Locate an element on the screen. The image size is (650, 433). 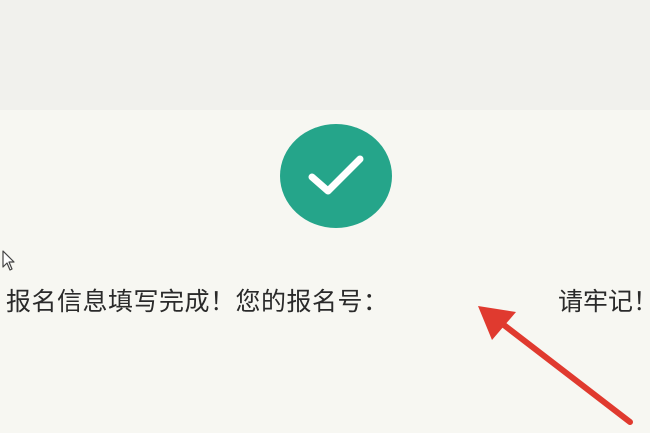
success-badge is located at coordinates (336, 176).